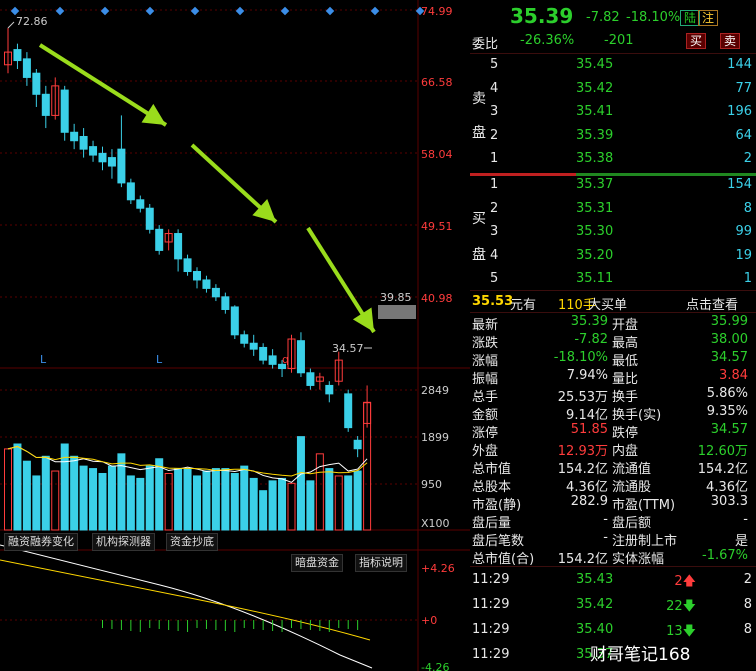  I want to click on bid-level: 2, so click(494, 208).